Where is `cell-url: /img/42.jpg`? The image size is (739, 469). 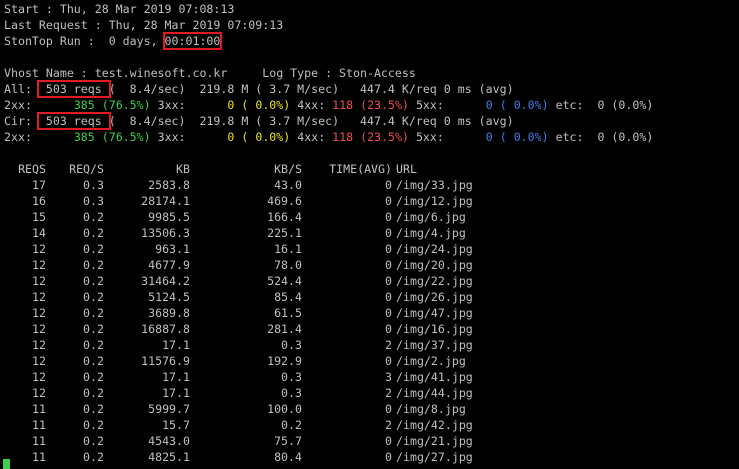 cell-url: /img/42.jpg is located at coordinates (434, 425).